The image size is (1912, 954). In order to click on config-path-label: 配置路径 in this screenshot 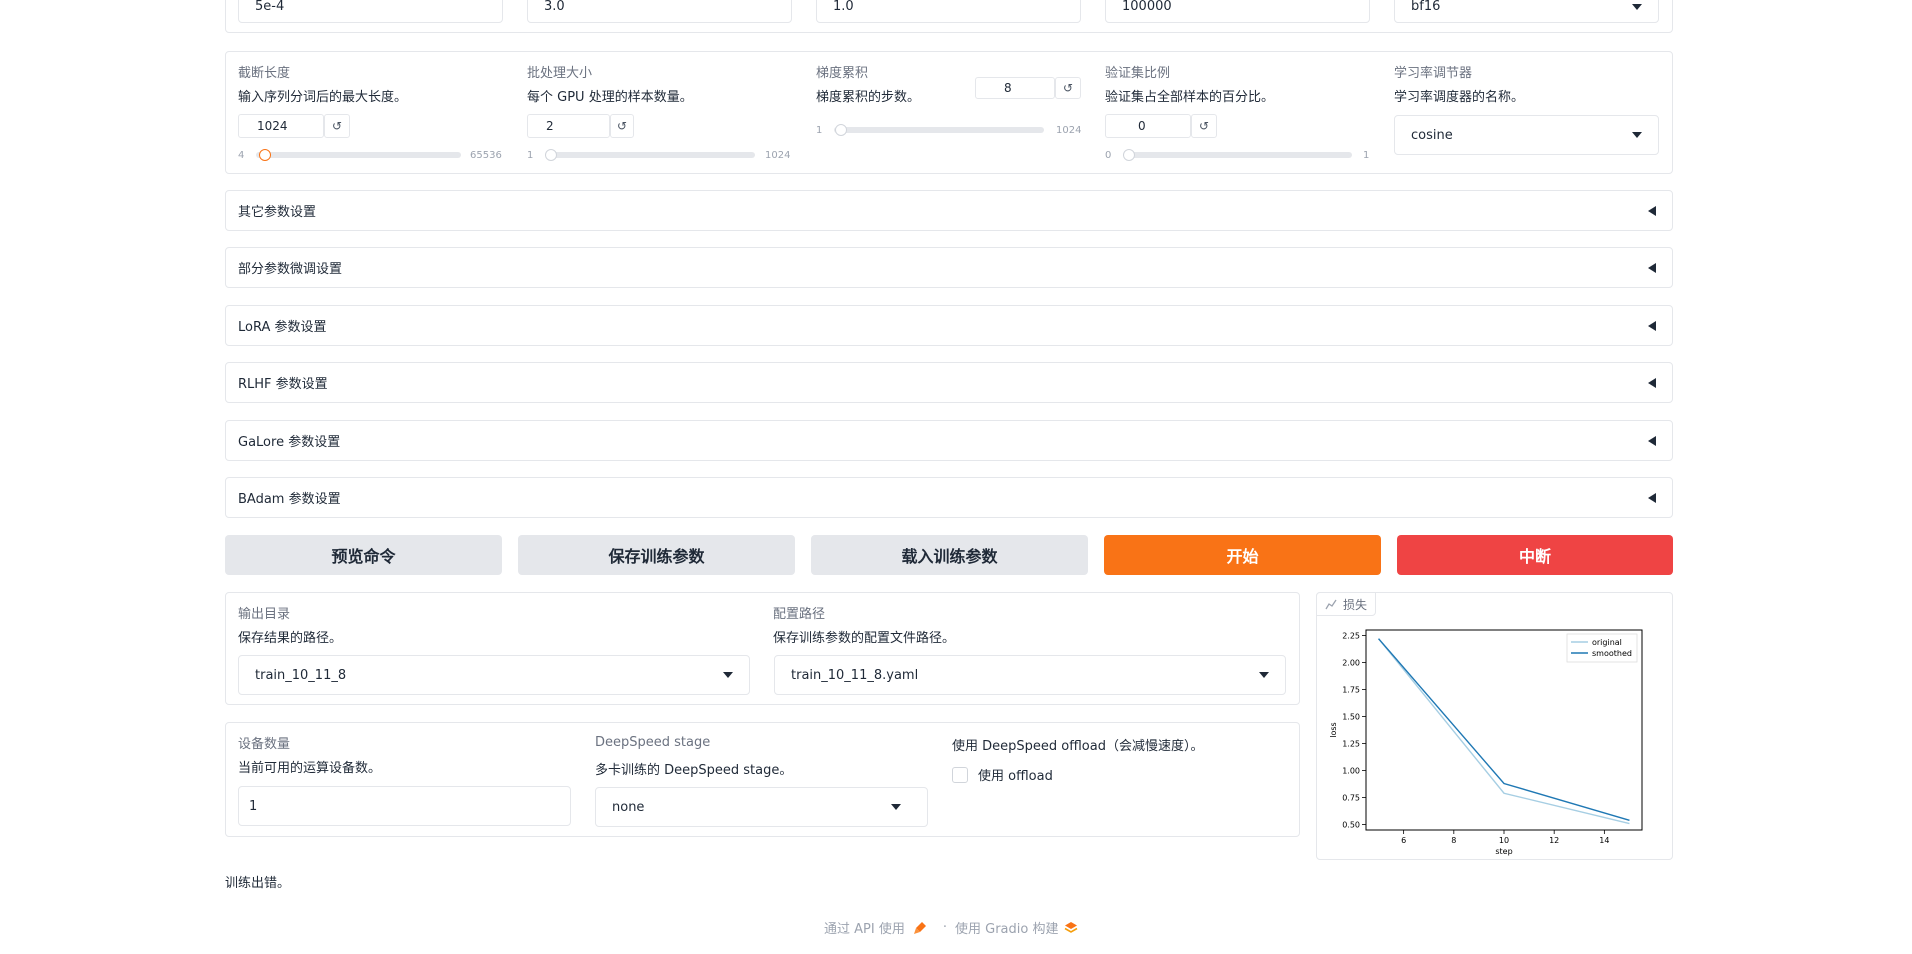, I will do `click(799, 614)`.